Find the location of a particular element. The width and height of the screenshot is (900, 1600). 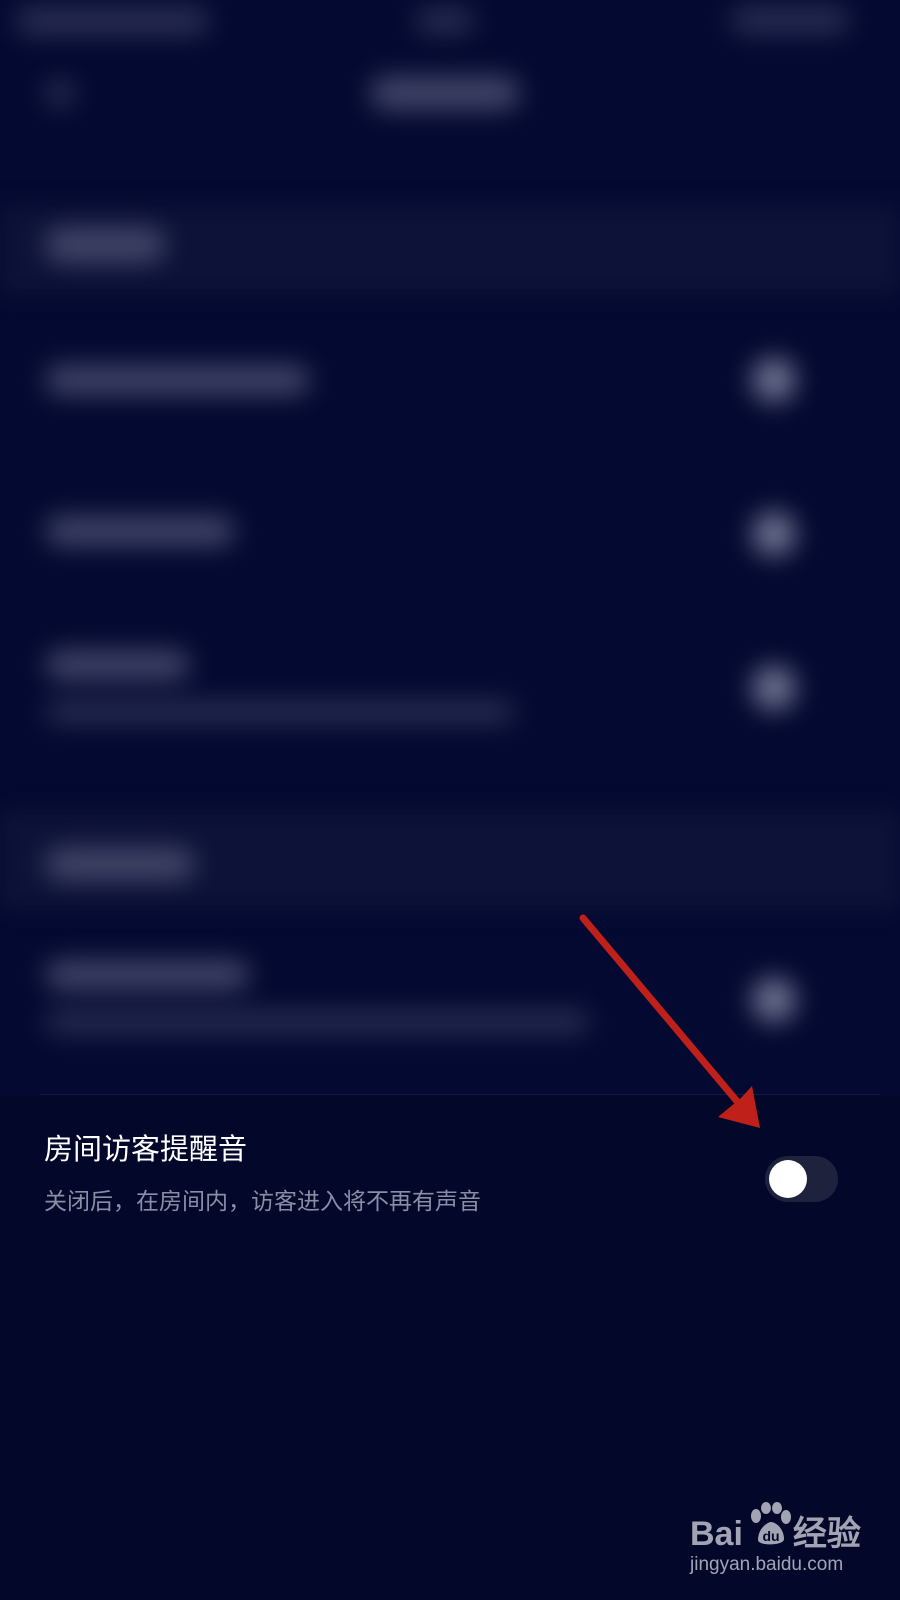

blurred-back-icon is located at coordinates (60, 93).